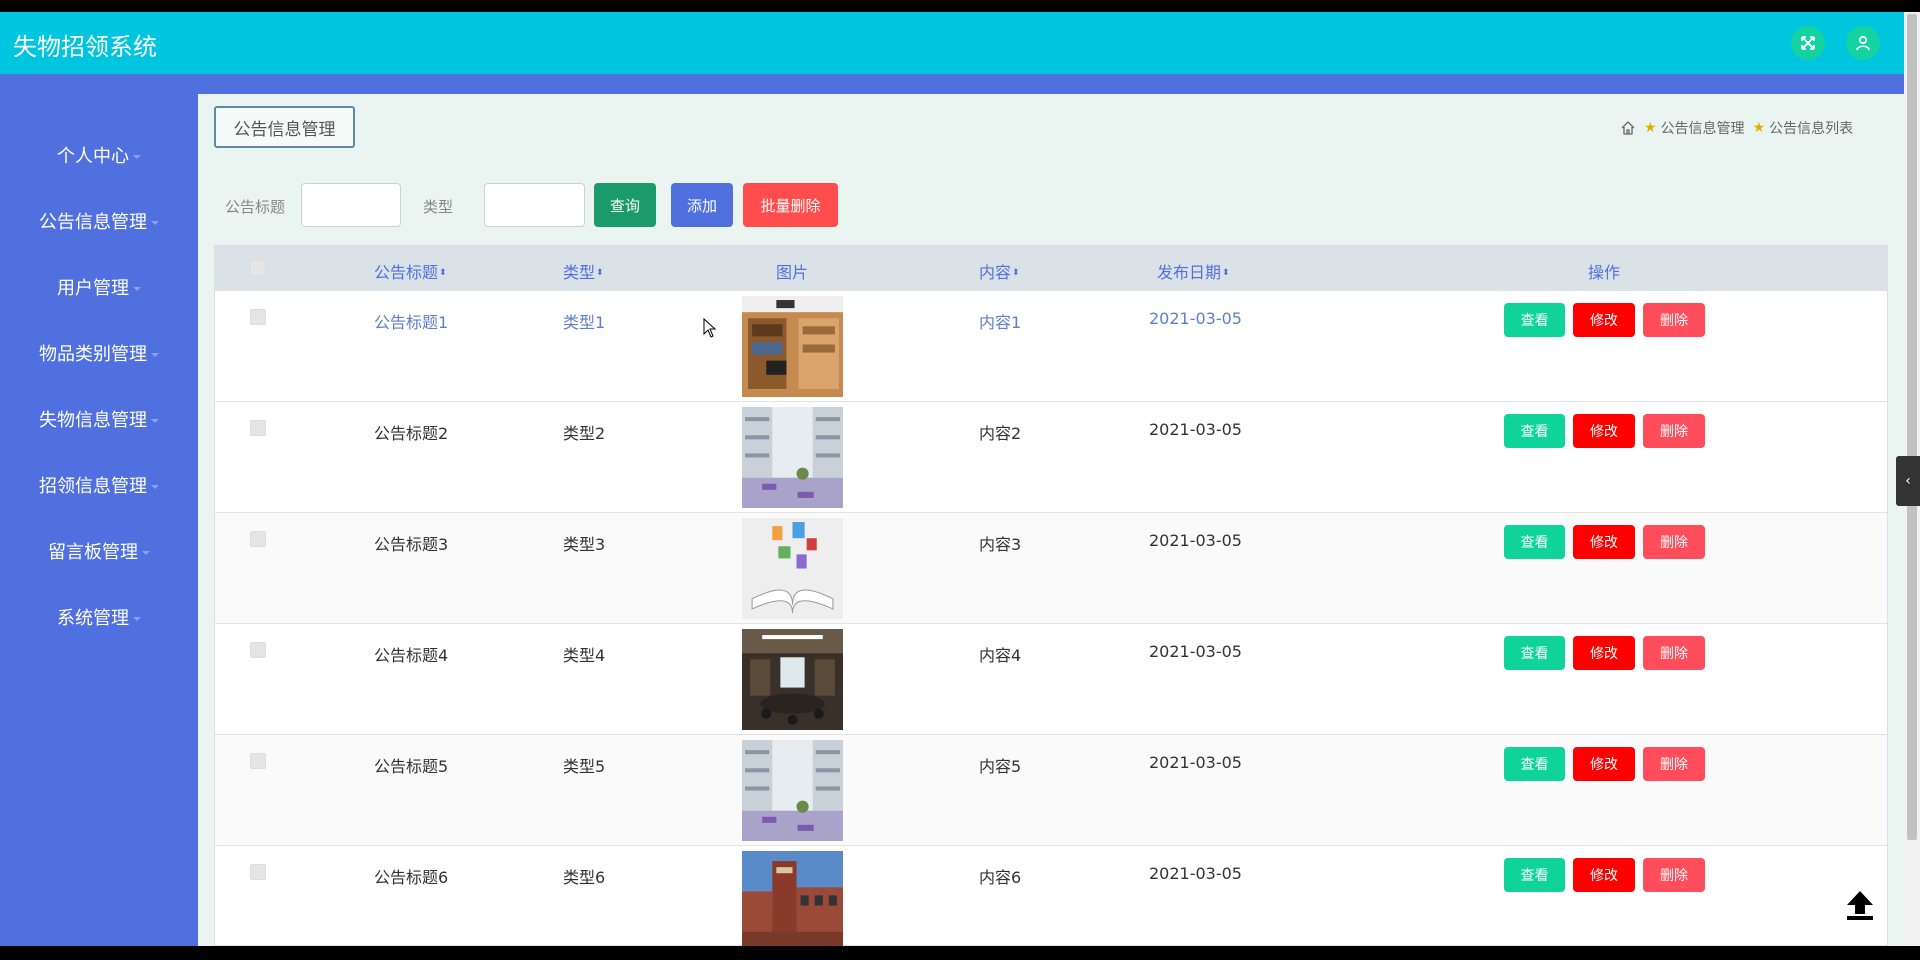  What do you see at coordinates (1000, 766) in the screenshot?
I see `cell-content: 内容5` at bounding box center [1000, 766].